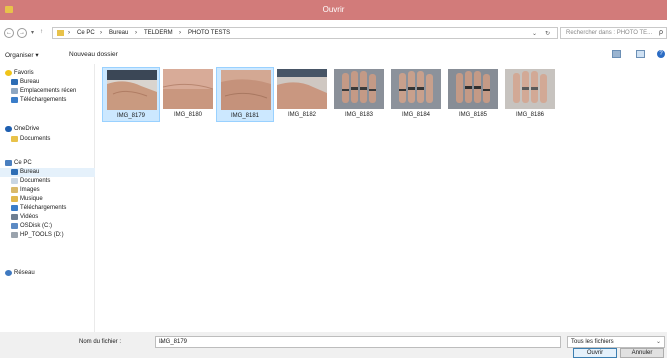 This screenshot has width=667, height=358. Describe the element at coordinates (32, 32) in the screenshot. I see `recent-locations-icon: ▾` at that location.